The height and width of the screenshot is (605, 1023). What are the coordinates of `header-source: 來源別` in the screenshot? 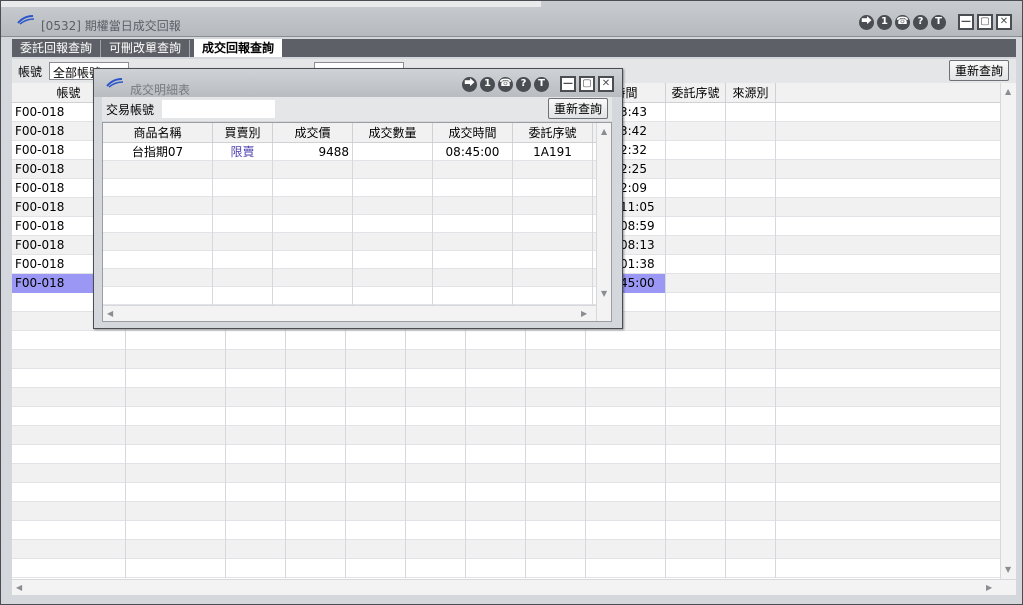 It's located at (751, 93).